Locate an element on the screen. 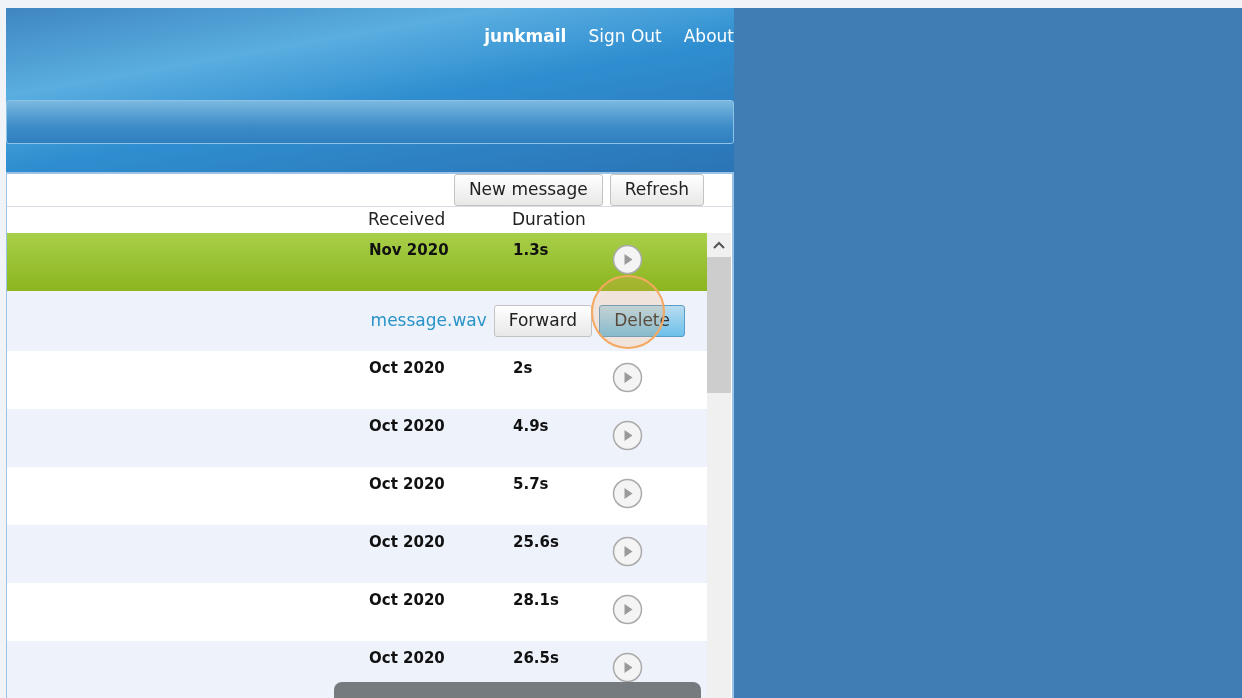  duration-text: 2s is located at coordinates (523, 368).